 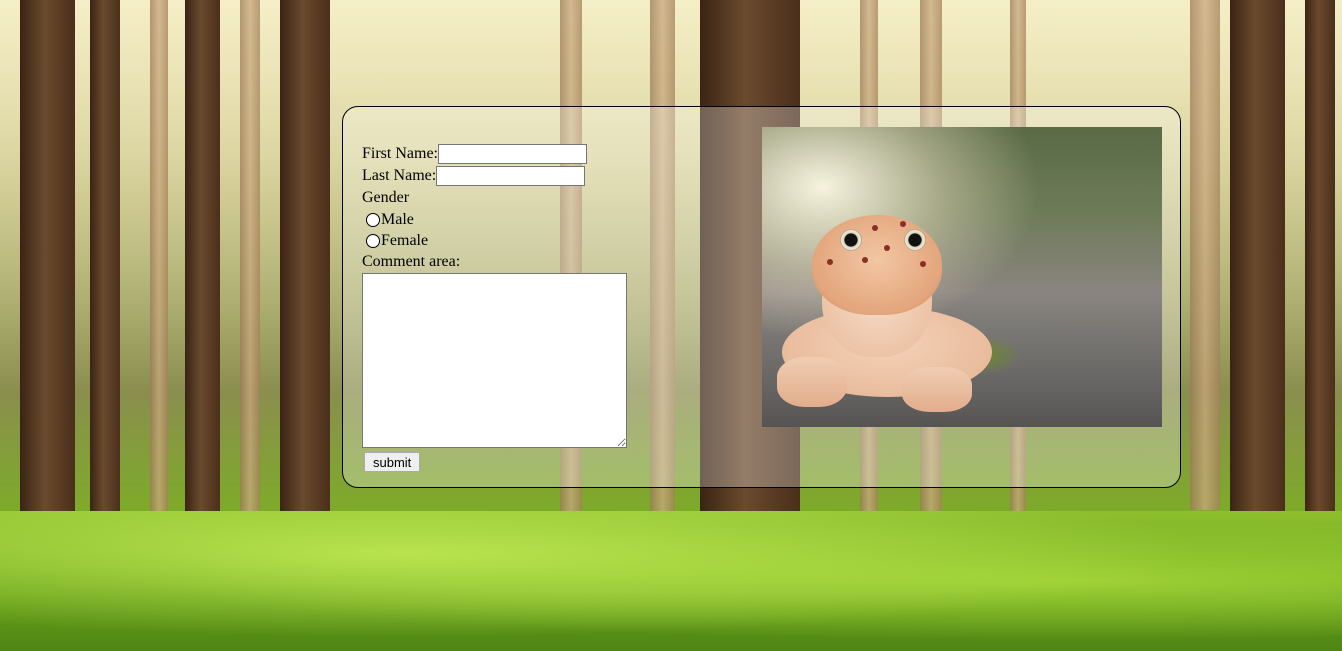 I want to click on male-radio, so click(x=373, y=219).